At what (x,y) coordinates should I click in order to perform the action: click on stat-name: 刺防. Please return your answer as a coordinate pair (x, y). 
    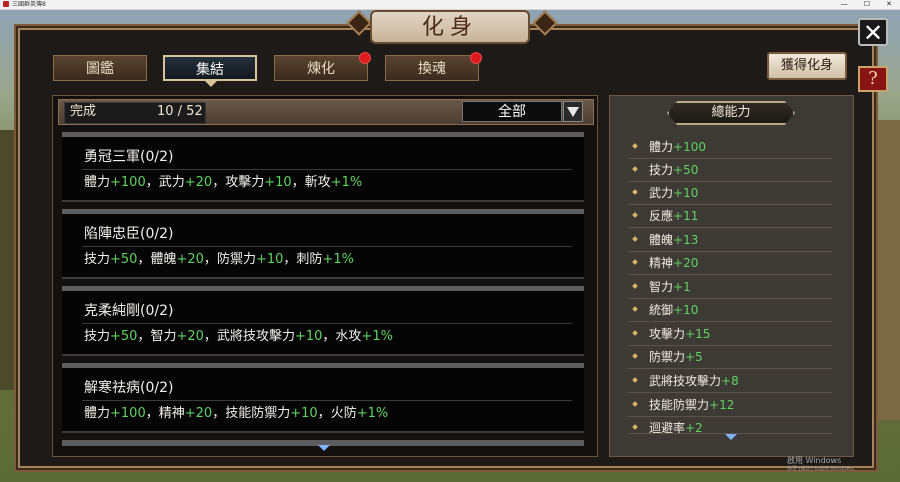
    Looking at the image, I should click on (309, 259).